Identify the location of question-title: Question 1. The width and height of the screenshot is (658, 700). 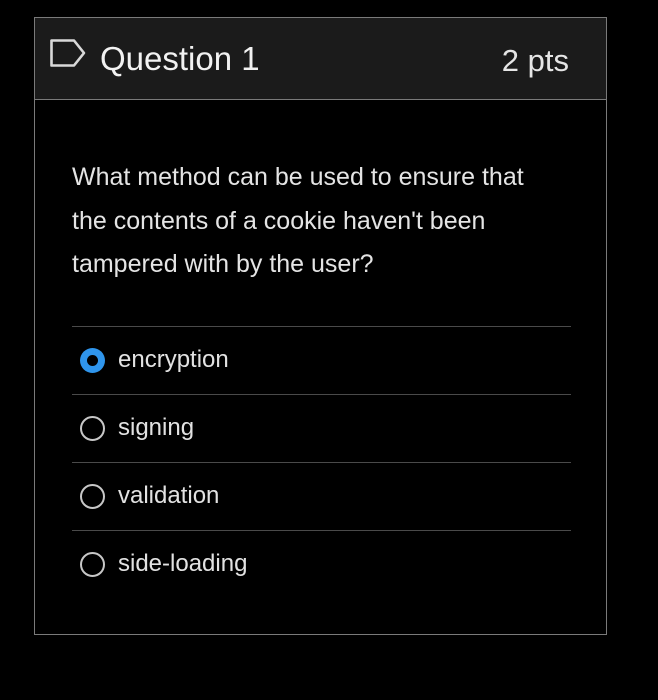
(180, 58).